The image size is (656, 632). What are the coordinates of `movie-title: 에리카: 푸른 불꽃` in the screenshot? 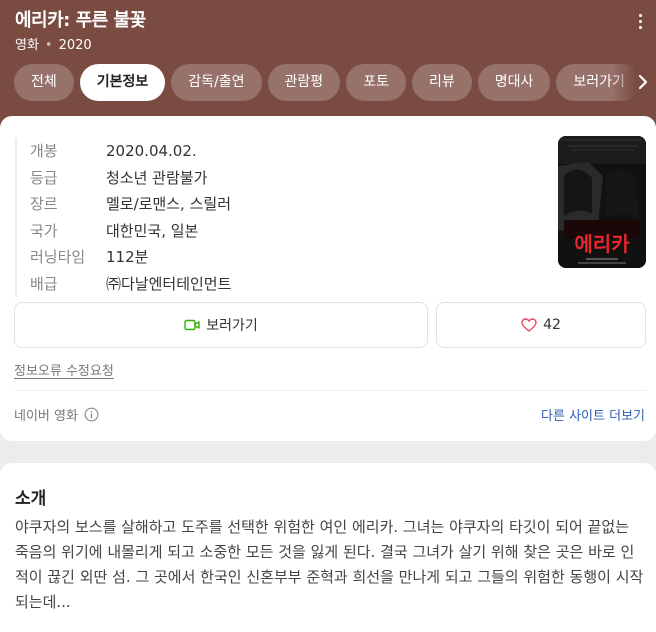 It's located at (80, 20).